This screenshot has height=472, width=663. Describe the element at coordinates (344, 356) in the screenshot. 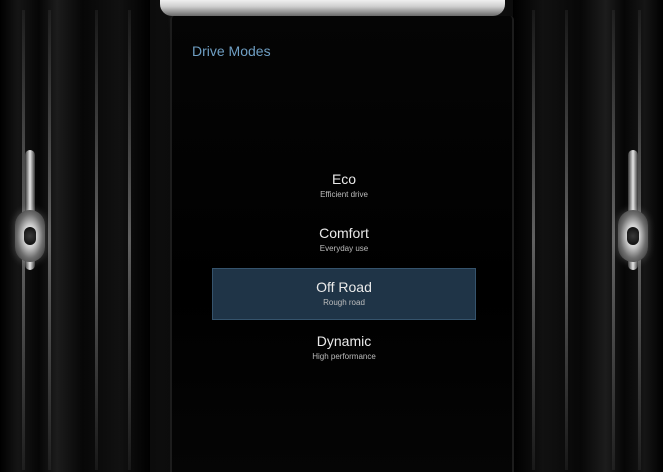

I see `mode-description: High performance` at that location.